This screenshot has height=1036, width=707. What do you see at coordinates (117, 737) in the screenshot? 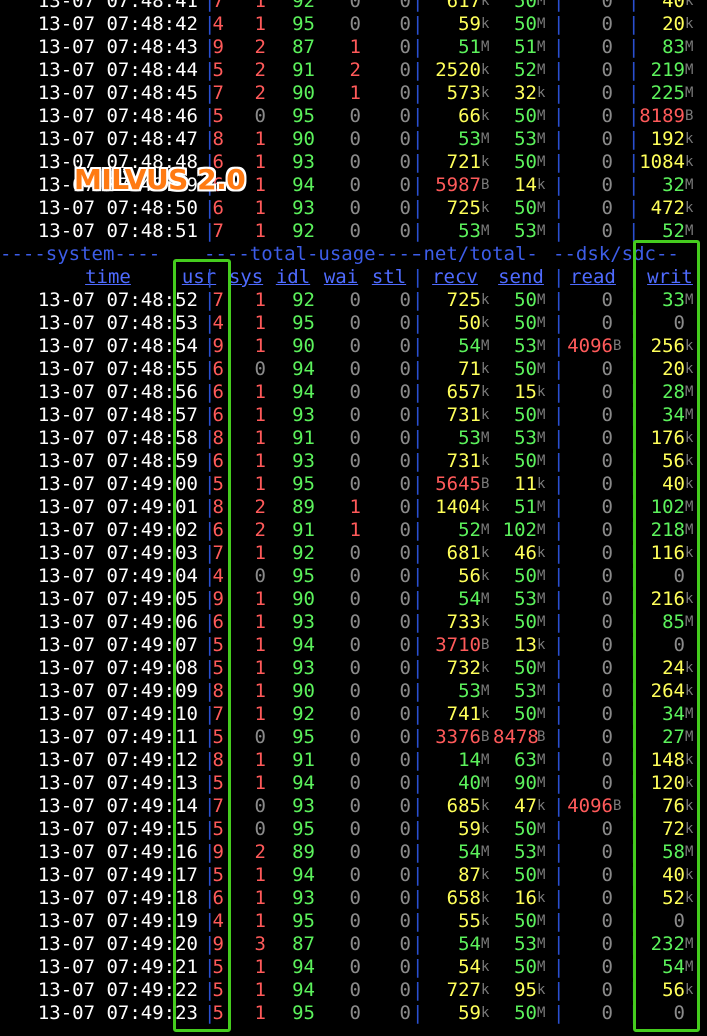
I see `cell-time: 13-07 07:49:11` at bounding box center [117, 737].